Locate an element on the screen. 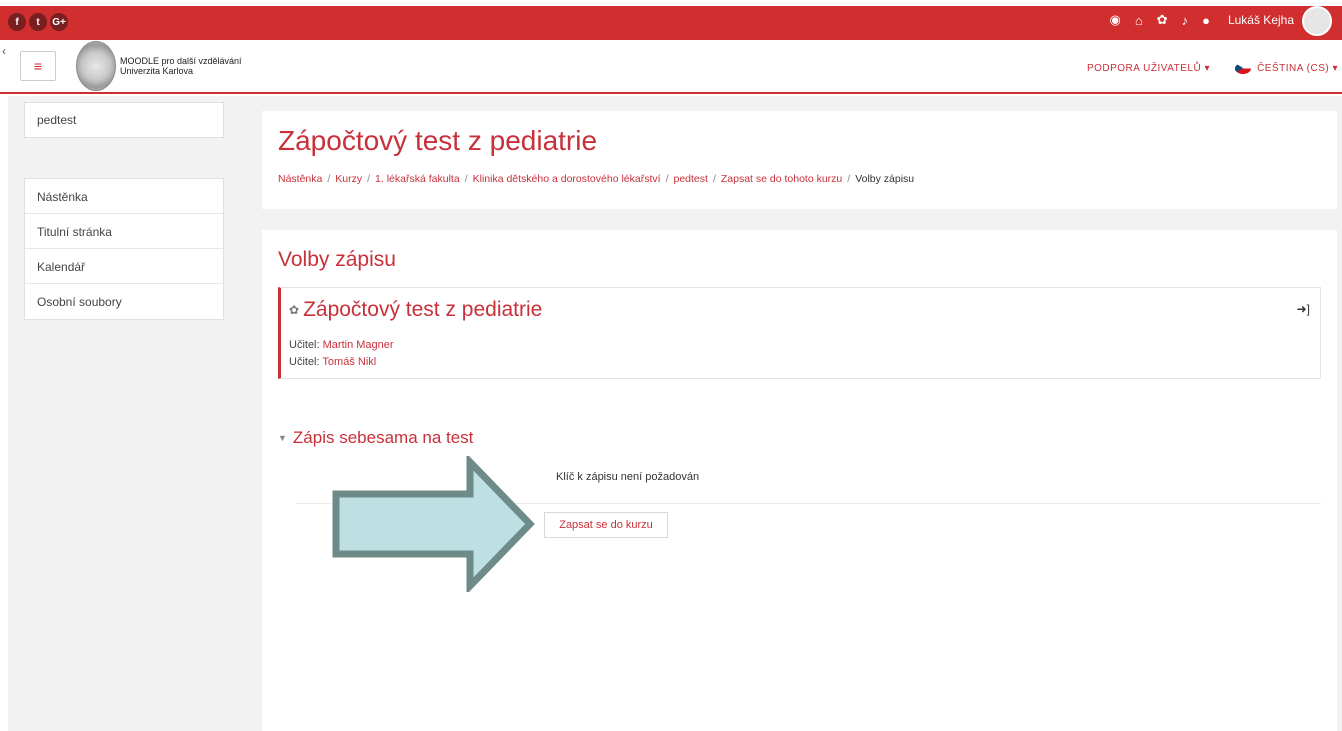 The image size is (1342, 731). caret-down-icon: ▼ is located at coordinates (282, 438).